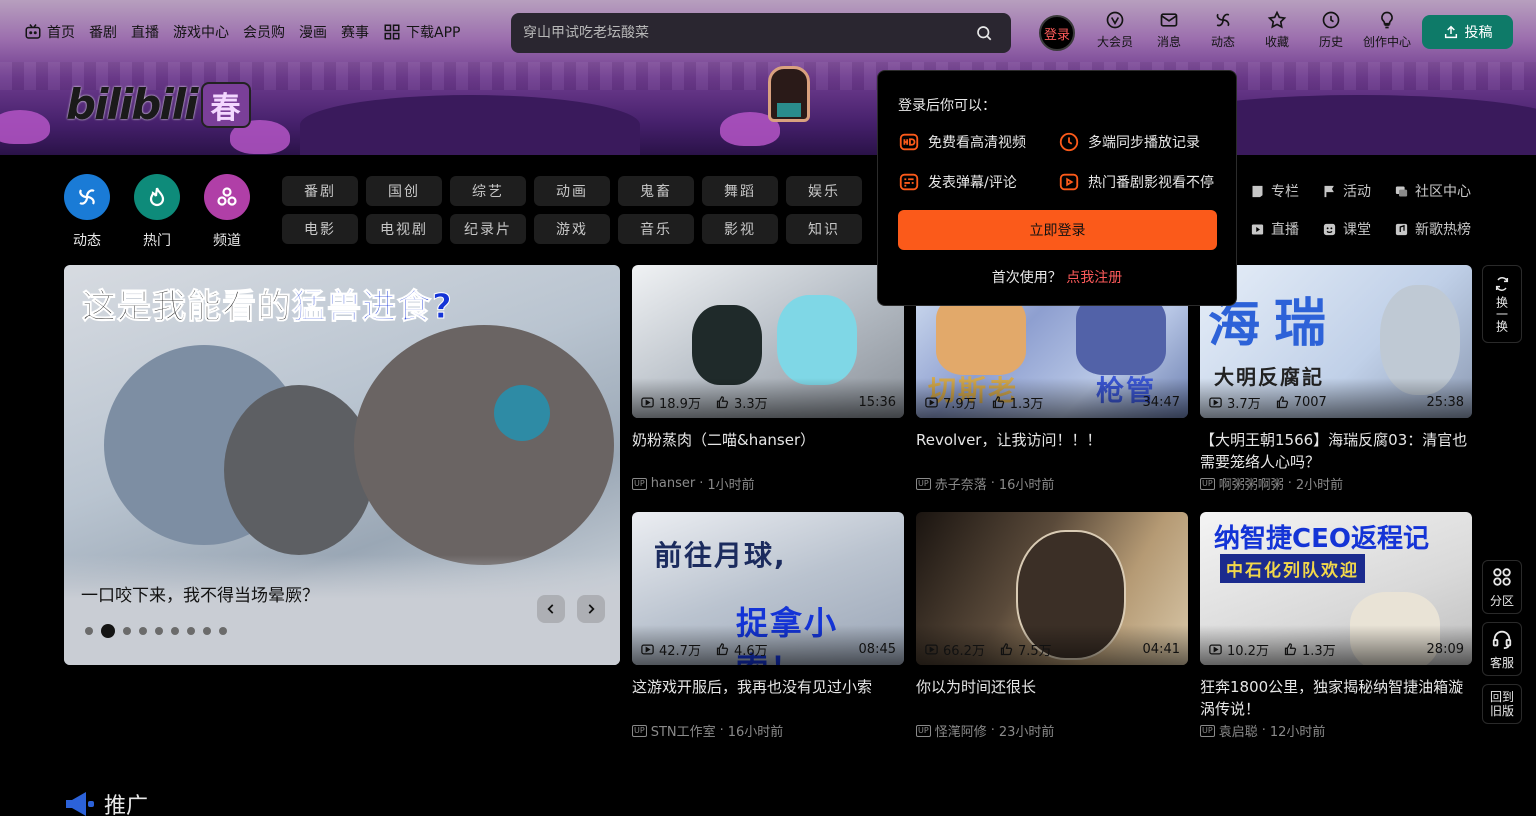 This screenshot has width=1536, height=816. Describe the element at coordinates (157, 212) in the screenshot. I see `channel-hot: 热门` at that location.